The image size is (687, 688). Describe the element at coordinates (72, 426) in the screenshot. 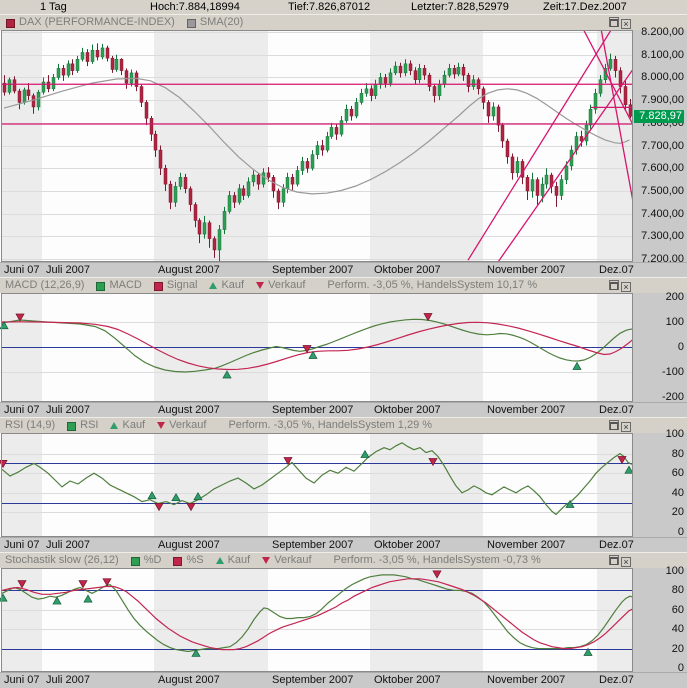

I see `rsi-swatch-icon` at that location.